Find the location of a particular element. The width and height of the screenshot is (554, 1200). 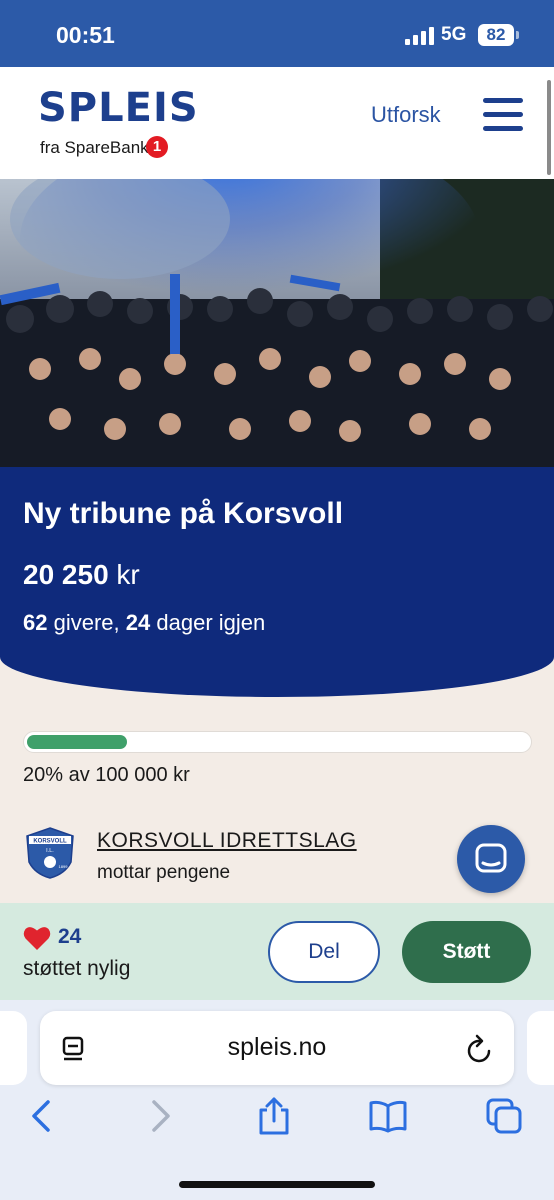

sparebank-badge: 1 is located at coordinates (157, 147).